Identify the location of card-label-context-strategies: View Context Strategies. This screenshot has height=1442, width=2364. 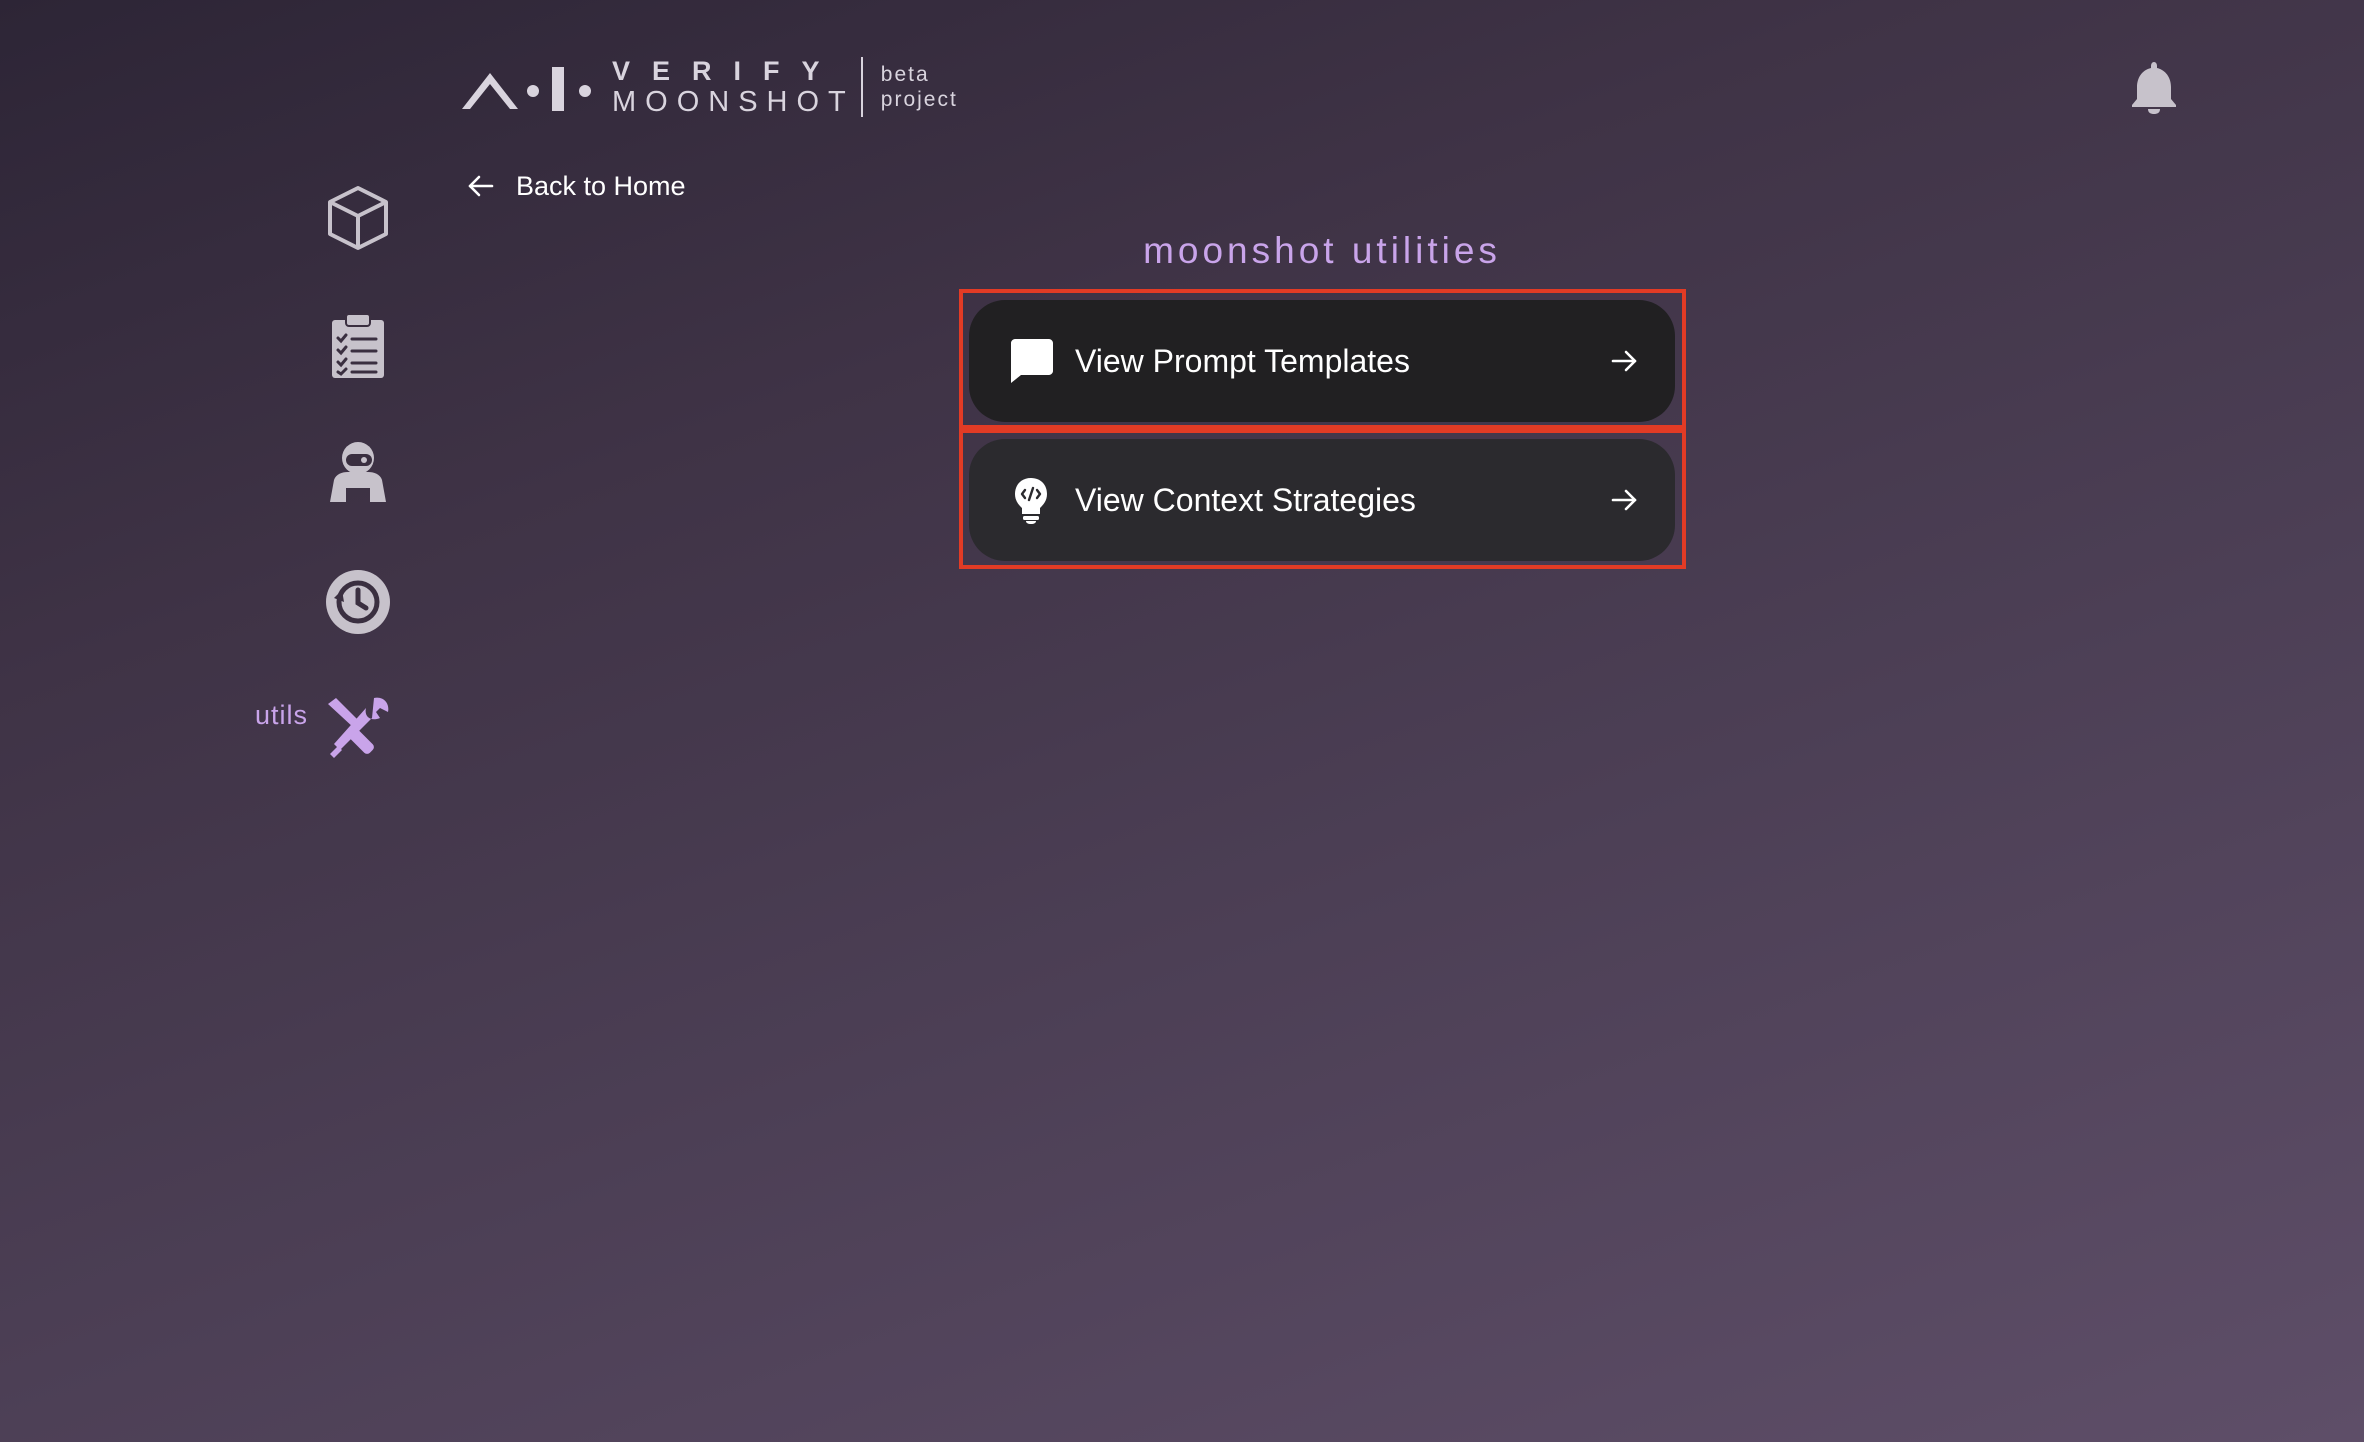
(1245, 499).